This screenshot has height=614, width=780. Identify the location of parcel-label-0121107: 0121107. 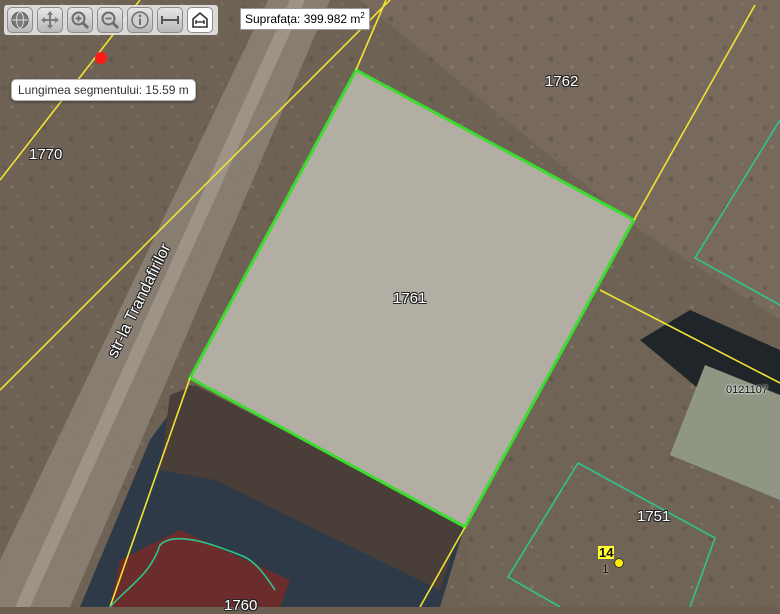
(747, 390).